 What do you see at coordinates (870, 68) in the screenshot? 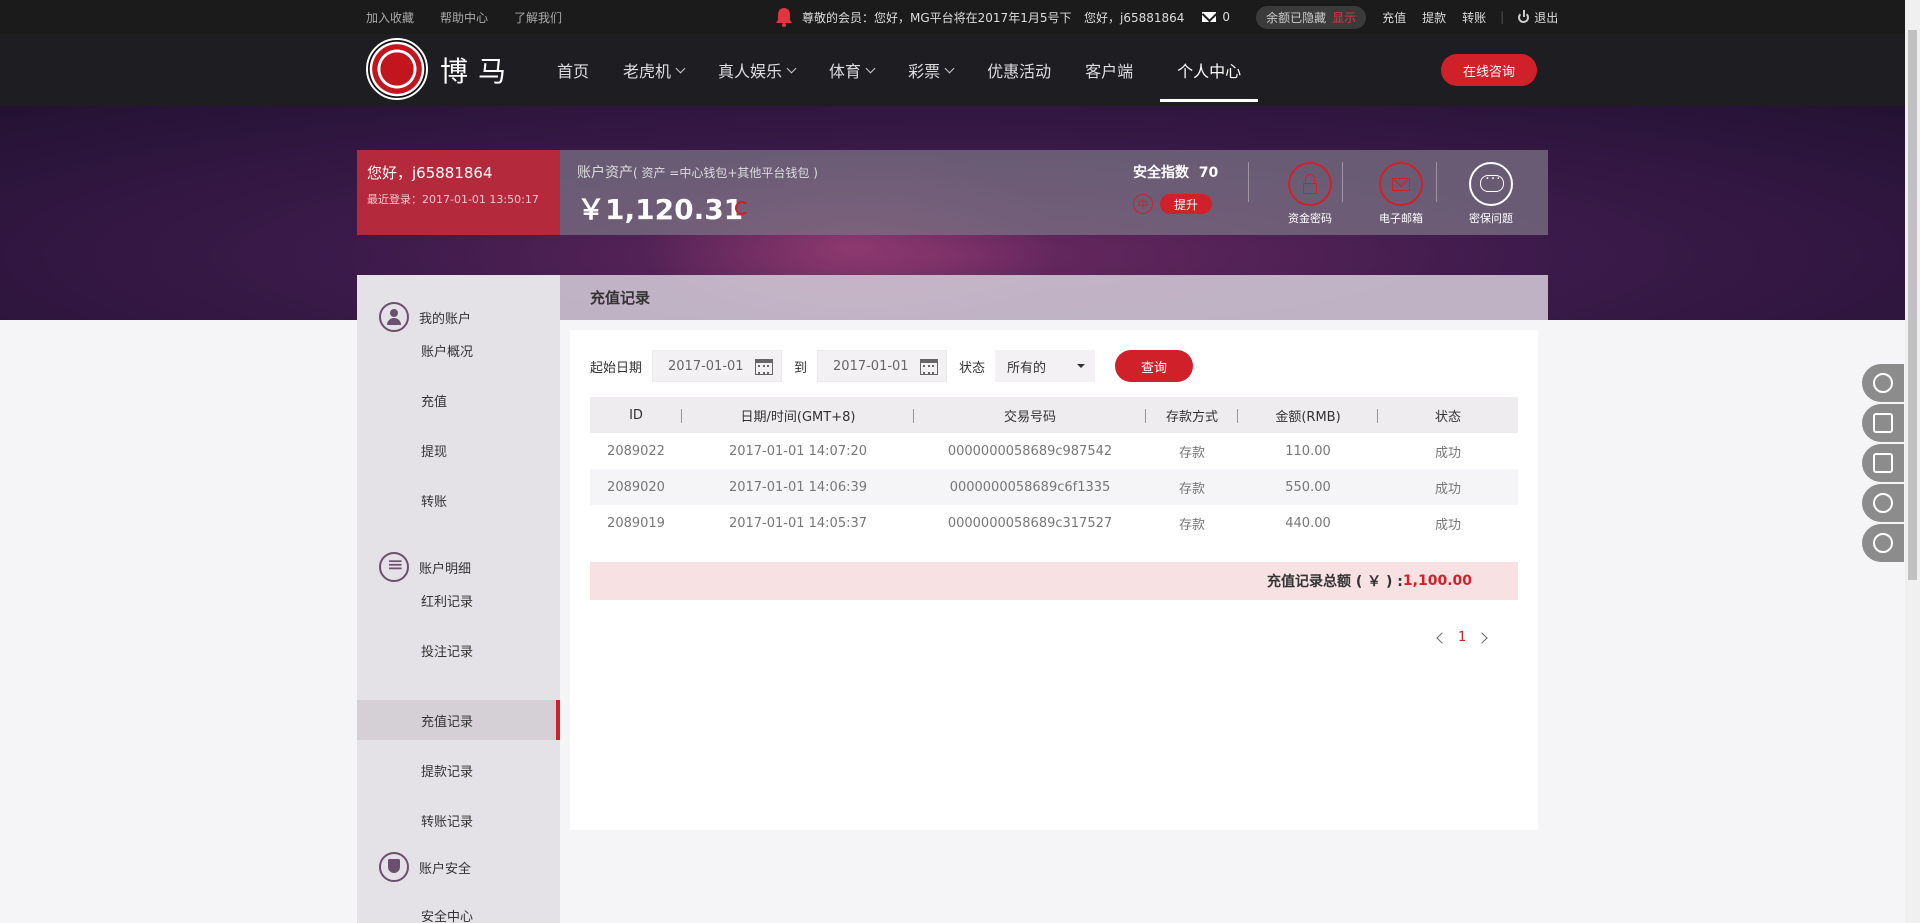
I see `chevron-down-icon` at bounding box center [870, 68].